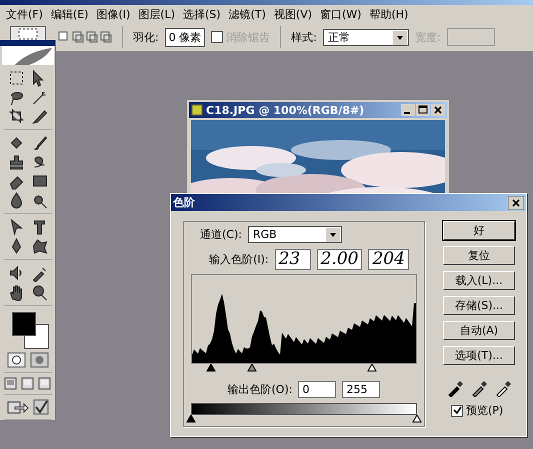 This screenshot has width=533, height=449. What do you see at coordinates (361, 389) in the screenshot?
I see `output-level-field: 255` at bounding box center [361, 389].